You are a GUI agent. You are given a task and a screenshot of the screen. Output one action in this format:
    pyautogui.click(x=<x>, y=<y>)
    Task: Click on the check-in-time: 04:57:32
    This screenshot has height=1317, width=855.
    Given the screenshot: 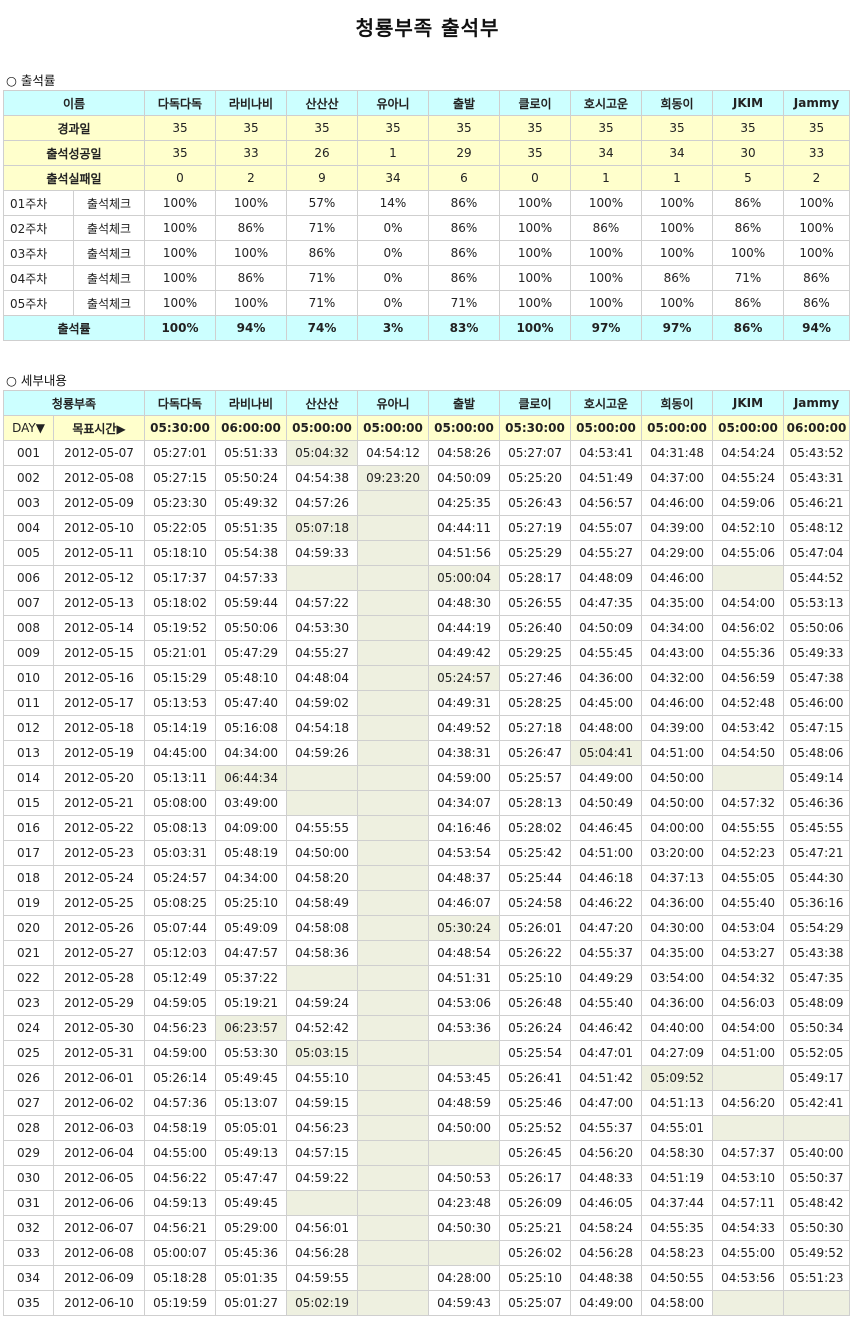 What is the action you would take?
    pyautogui.click(x=748, y=803)
    